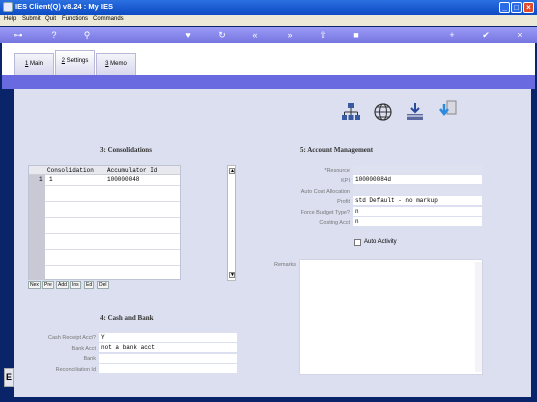 The width and height of the screenshot is (537, 402). What do you see at coordinates (255, 35) in the screenshot?
I see `back-icon: «` at bounding box center [255, 35].